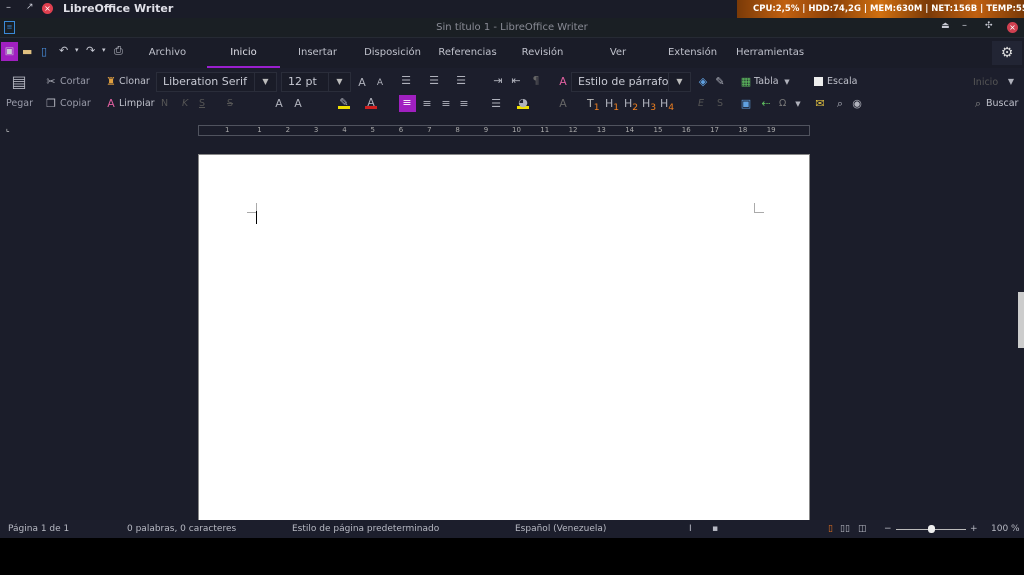  What do you see at coordinates (407, 103) in the screenshot?
I see `align-left-button: ≡` at bounding box center [407, 103].